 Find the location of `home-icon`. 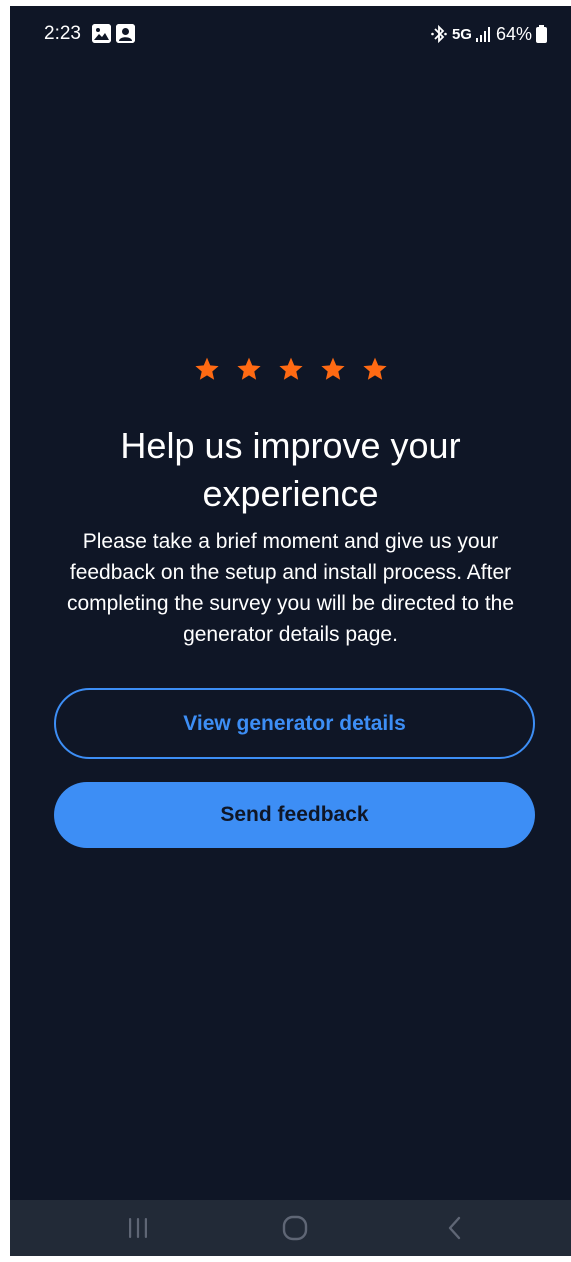

home-icon is located at coordinates (295, 1228).